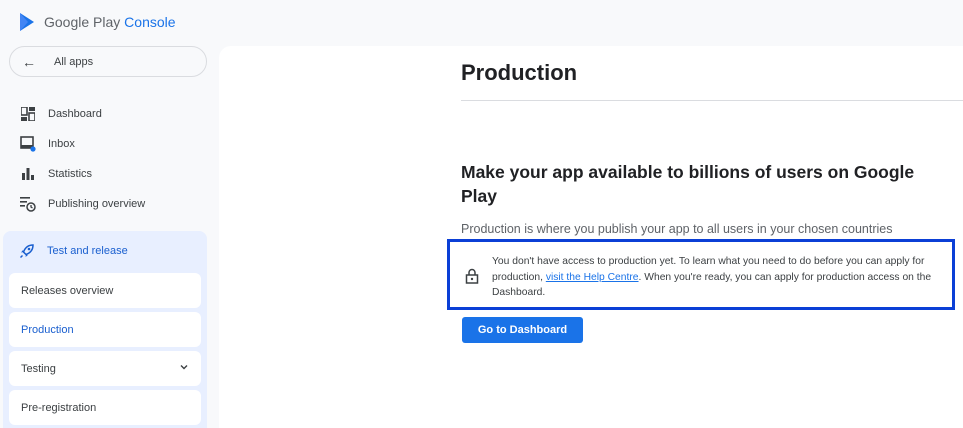 The width and height of the screenshot is (963, 428). What do you see at coordinates (108, 61) in the screenshot?
I see `all-apps-button: ← All apps` at bounding box center [108, 61].